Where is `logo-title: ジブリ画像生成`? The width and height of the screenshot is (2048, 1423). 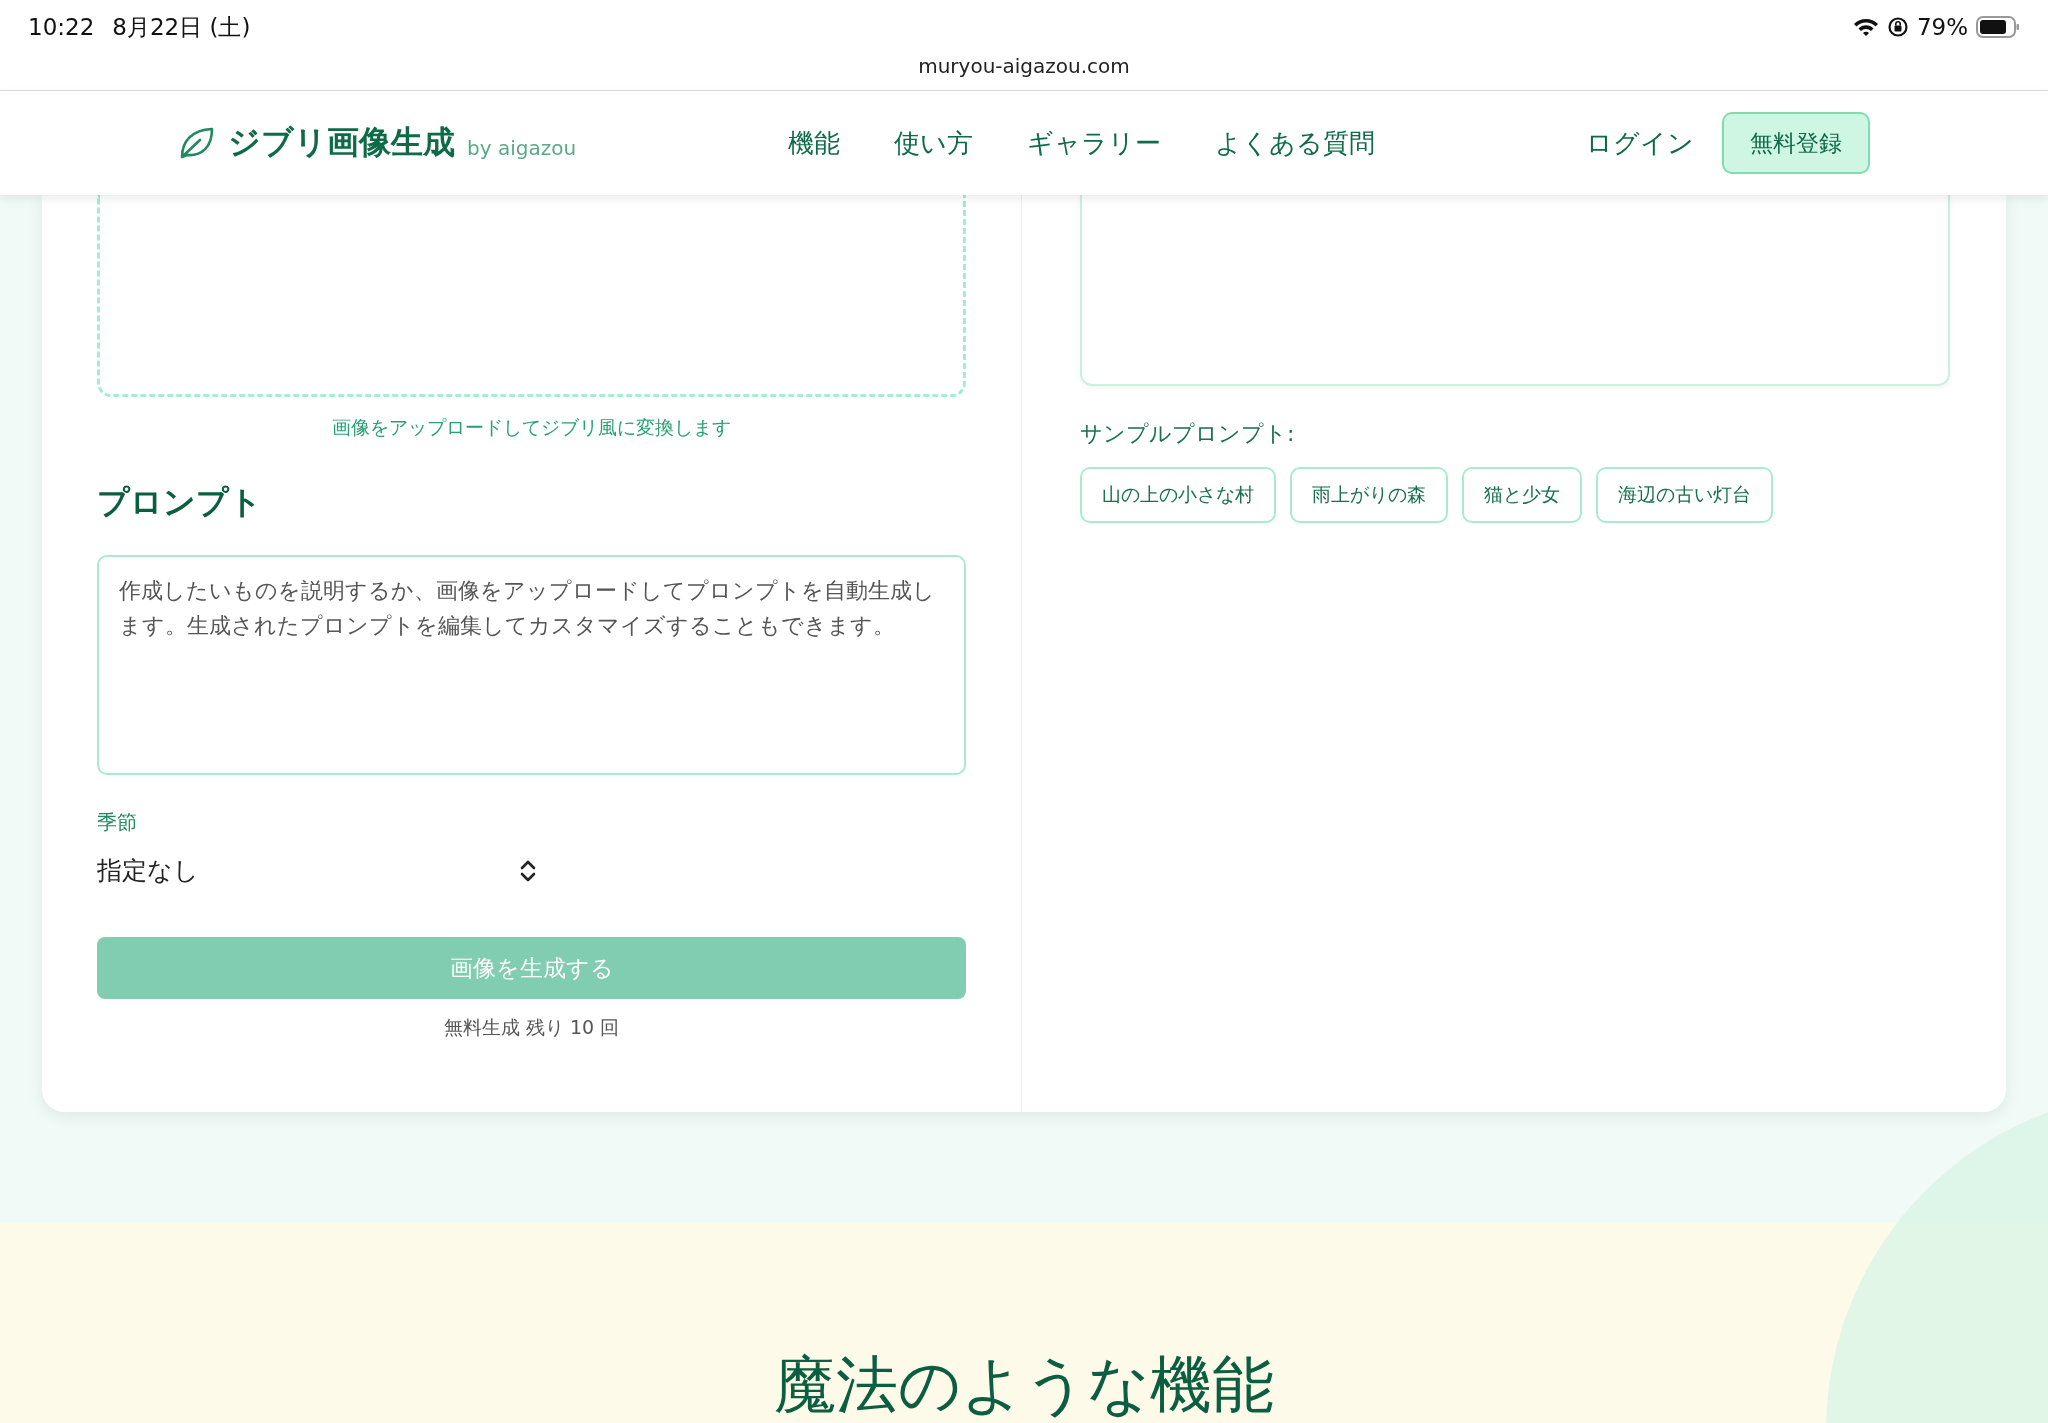 logo-title: ジブリ画像生成 is located at coordinates (341, 142).